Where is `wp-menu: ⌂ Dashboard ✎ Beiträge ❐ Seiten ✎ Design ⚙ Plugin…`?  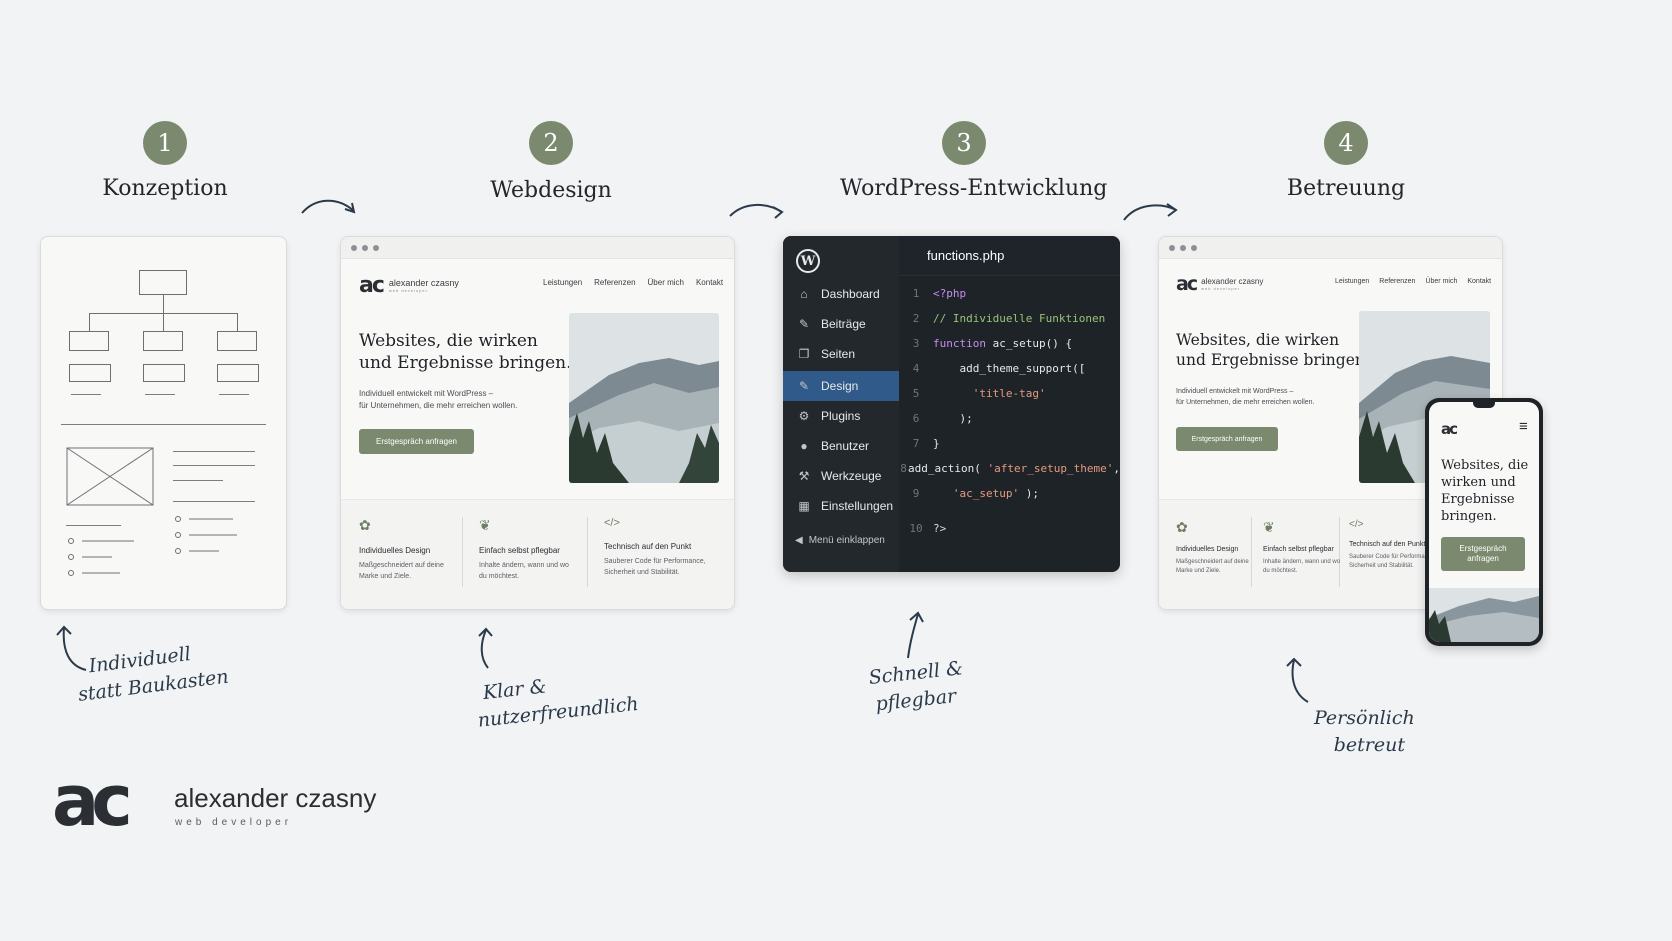 wp-menu: ⌂ Dashboard ✎ Beiträge ❐ Seiten ✎ Design ⚙ Plugin… is located at coordinates (841, 400).